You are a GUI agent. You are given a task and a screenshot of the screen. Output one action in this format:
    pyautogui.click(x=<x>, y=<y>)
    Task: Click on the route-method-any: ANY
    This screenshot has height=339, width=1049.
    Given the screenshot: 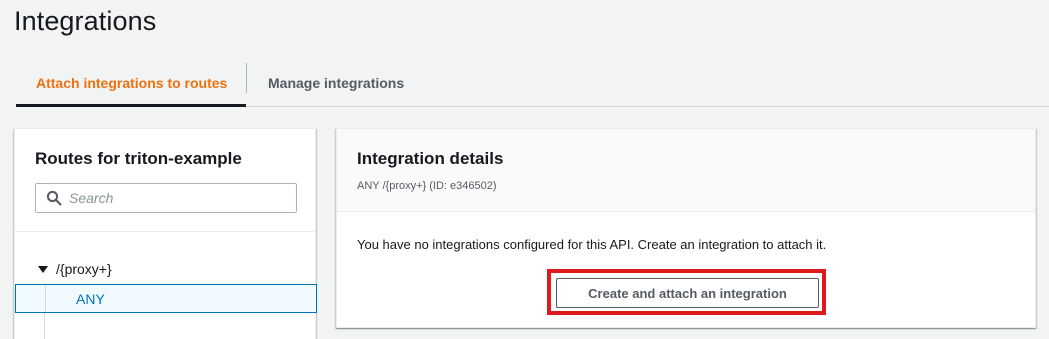 What is the action you would take?
    pyautogui.click(x=166, y=298)
    